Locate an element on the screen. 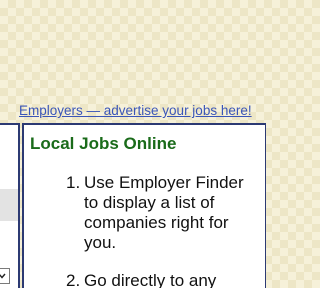 The image size is (320, 288). left-panel is located at coordinates (10, 205).